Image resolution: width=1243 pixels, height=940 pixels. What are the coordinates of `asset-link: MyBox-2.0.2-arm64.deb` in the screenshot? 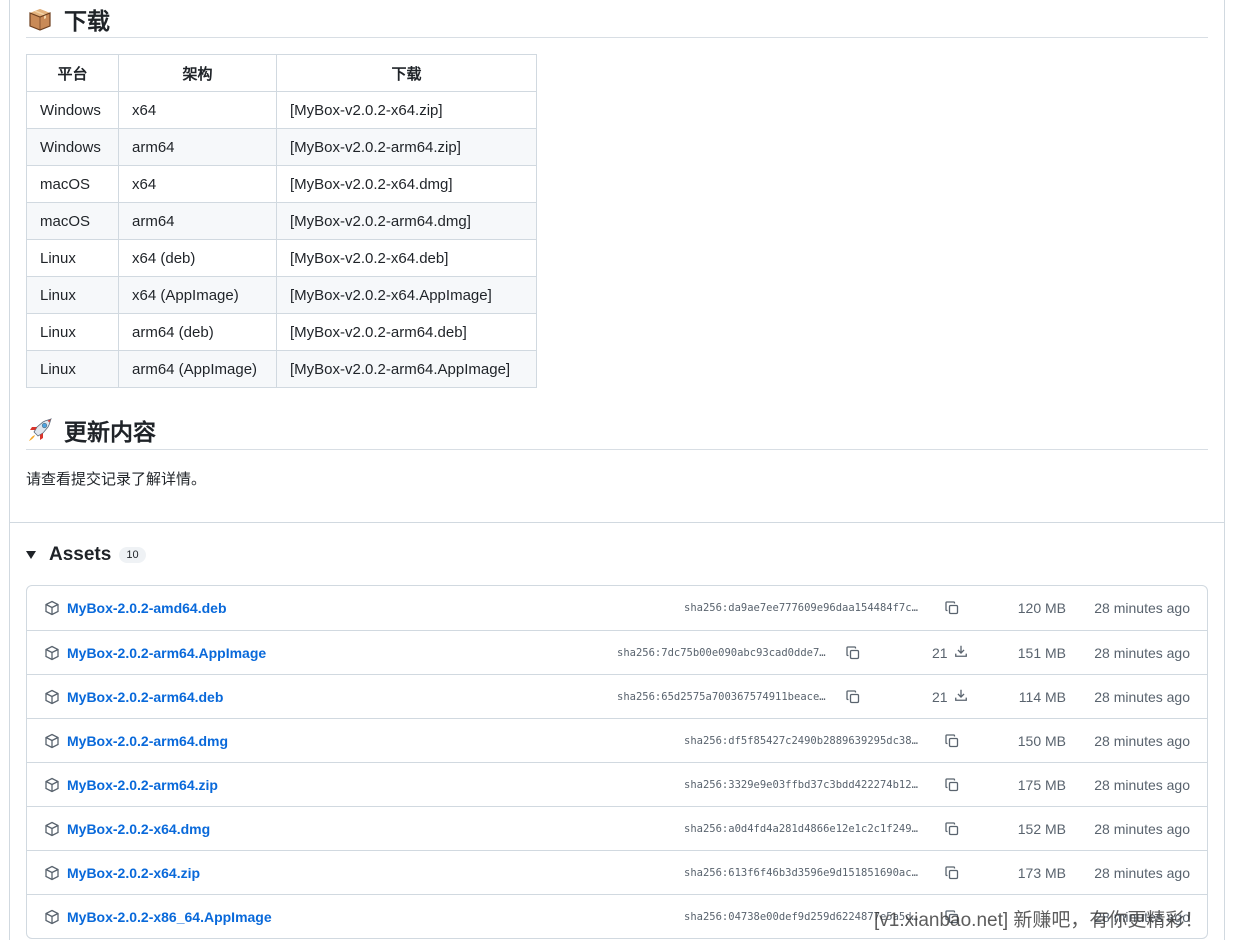 It's located at (145, 697).